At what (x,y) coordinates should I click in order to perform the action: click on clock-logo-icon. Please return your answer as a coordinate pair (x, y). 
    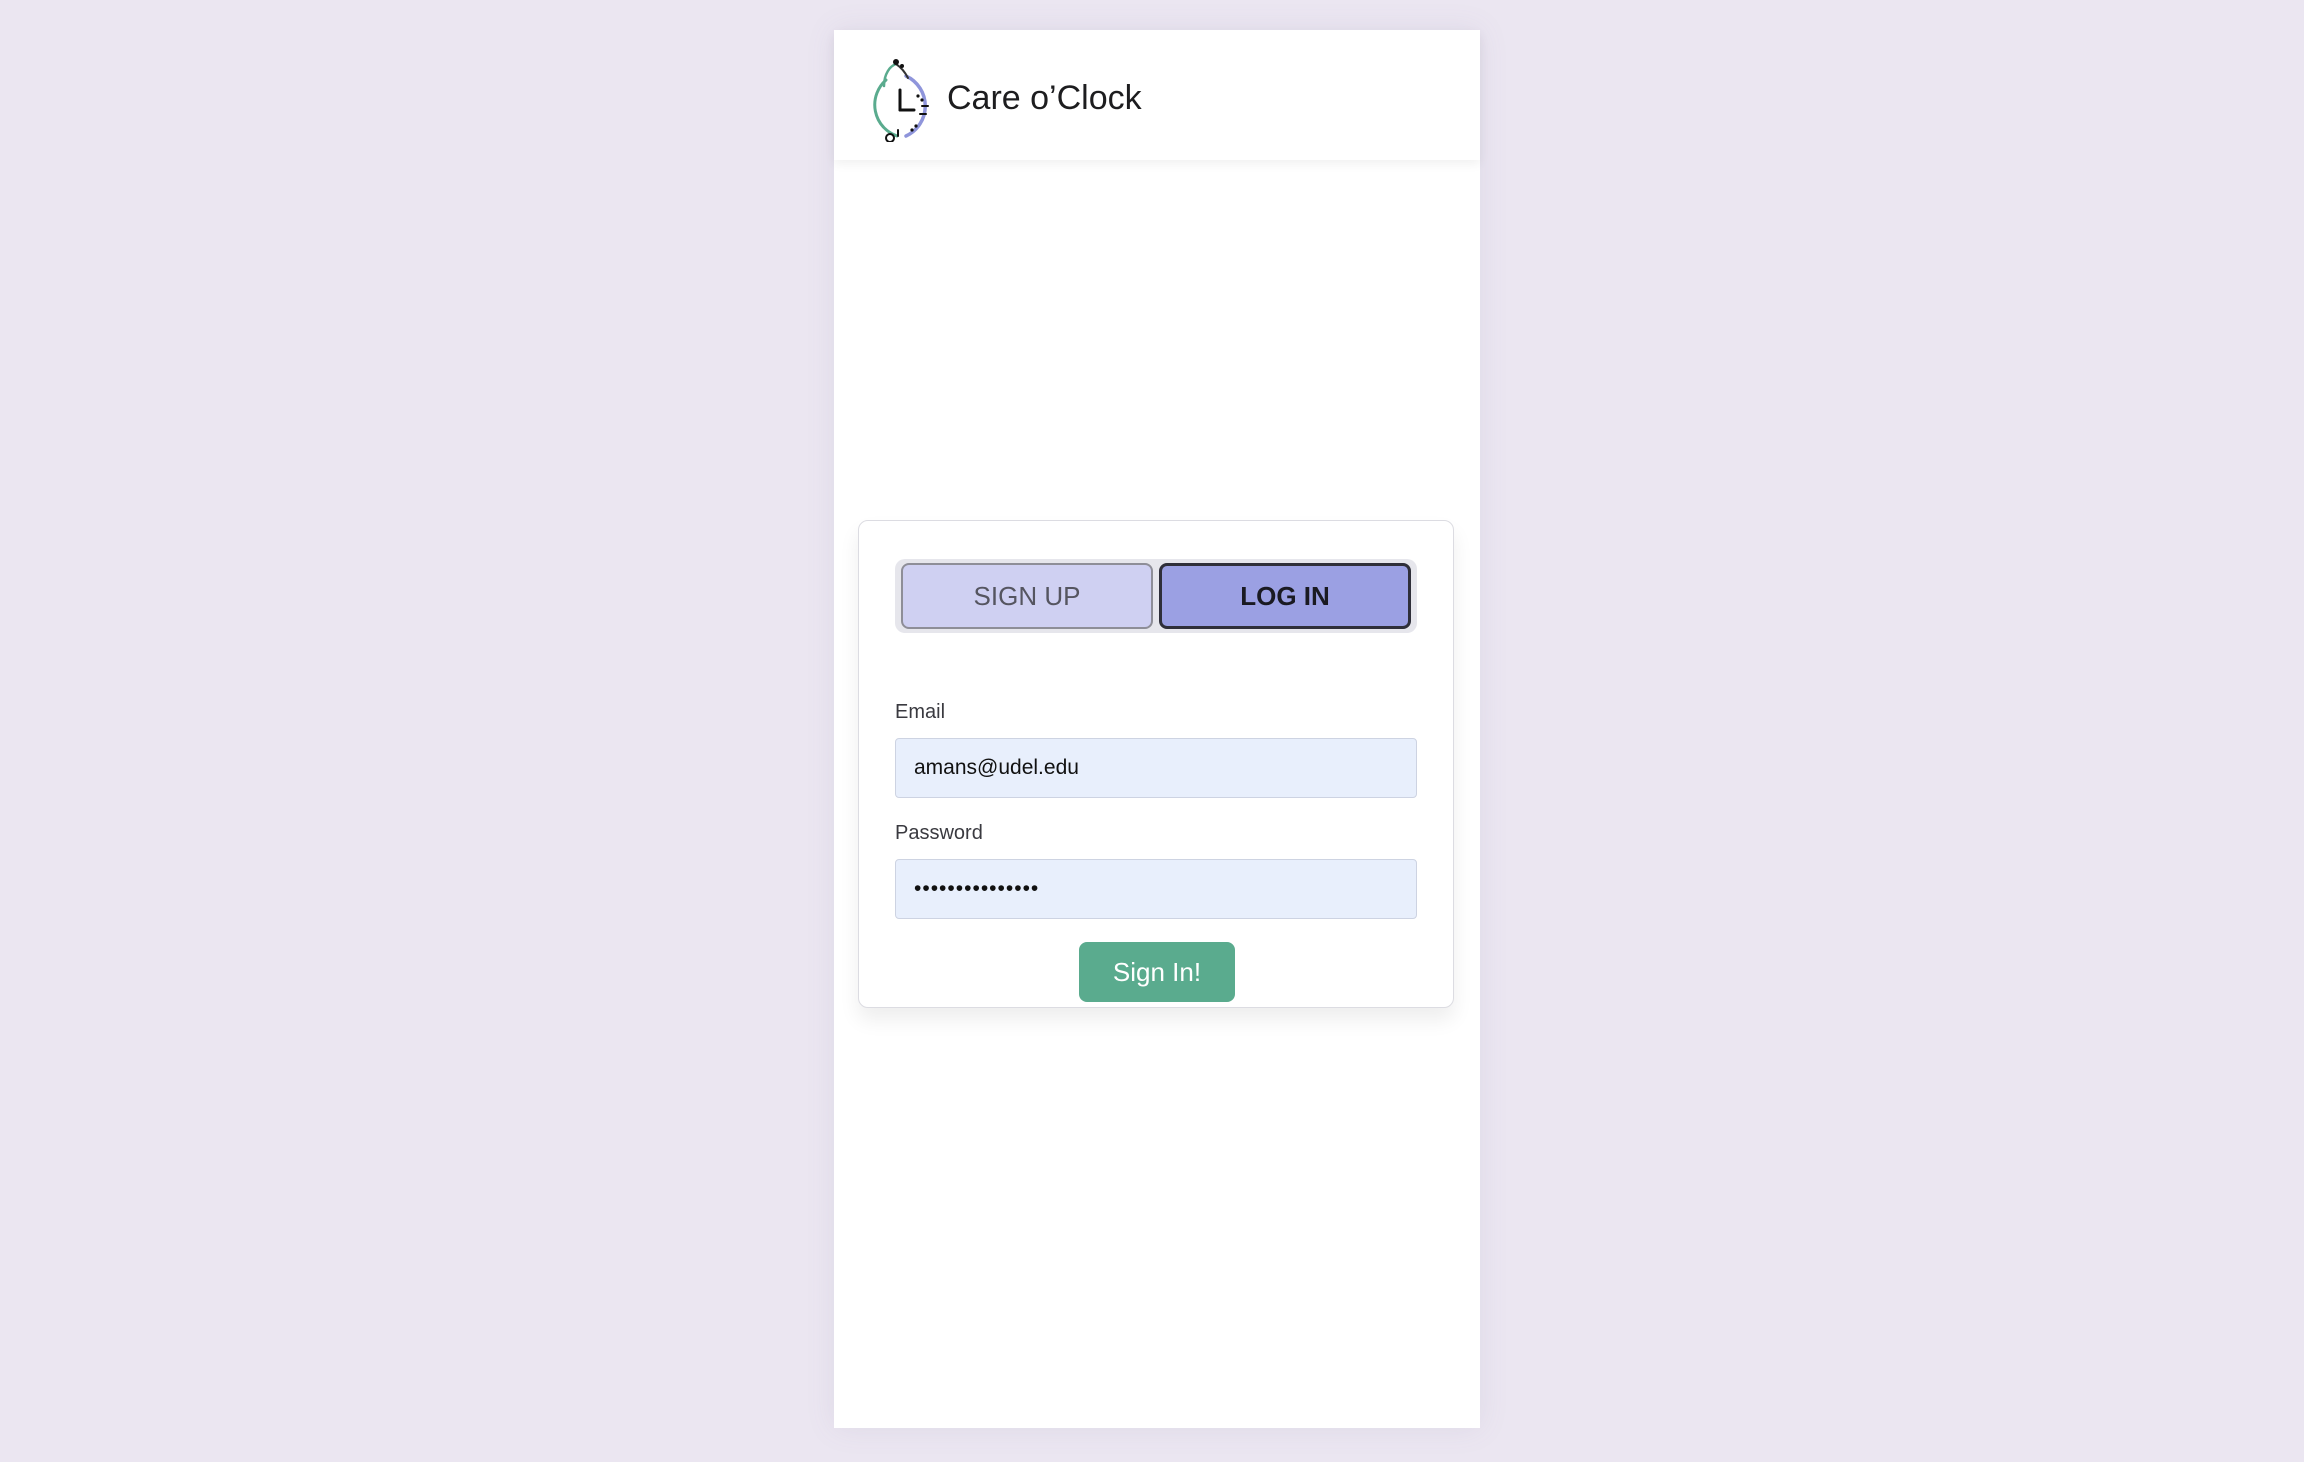
    Looking at the image, I should click on (901, 100).